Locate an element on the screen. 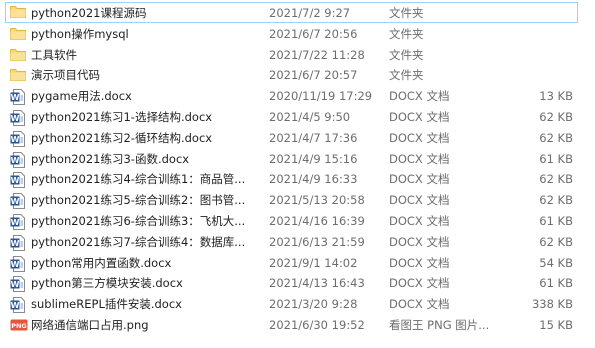 The width and height of the screenshot is (595, 348). file-date-modified: 2021/9/1 14:02 is located at coordinates (313, 262).